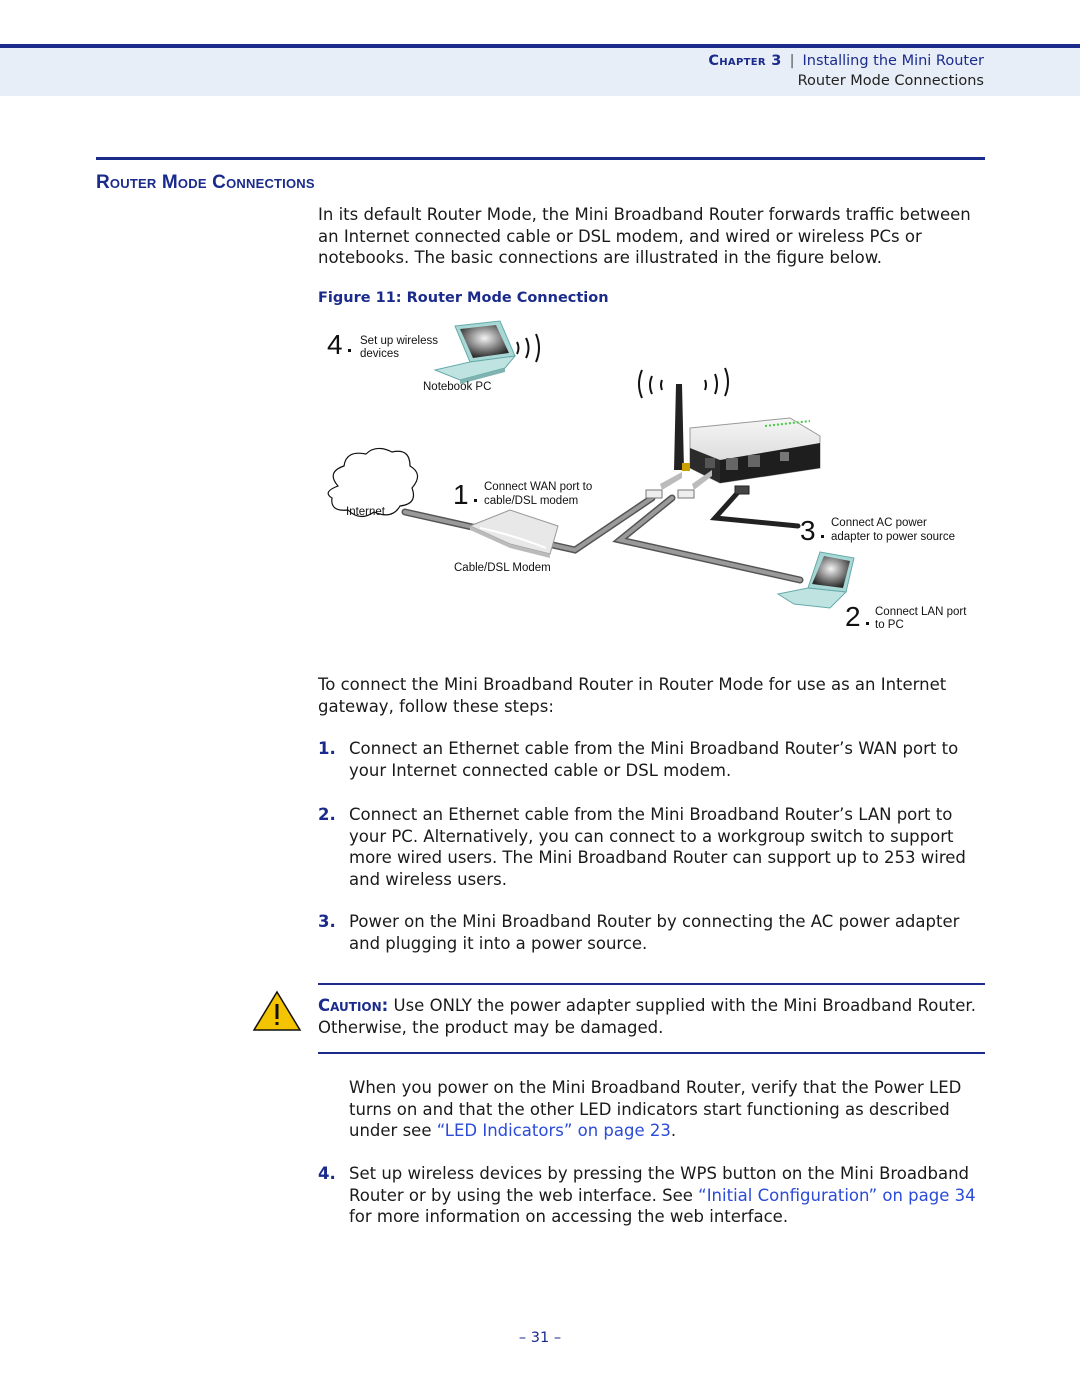 The width and height of the screenshot is (1080, 1397). I want to click on callout-4: 4 Set up wireless devices, so click(382, 344).